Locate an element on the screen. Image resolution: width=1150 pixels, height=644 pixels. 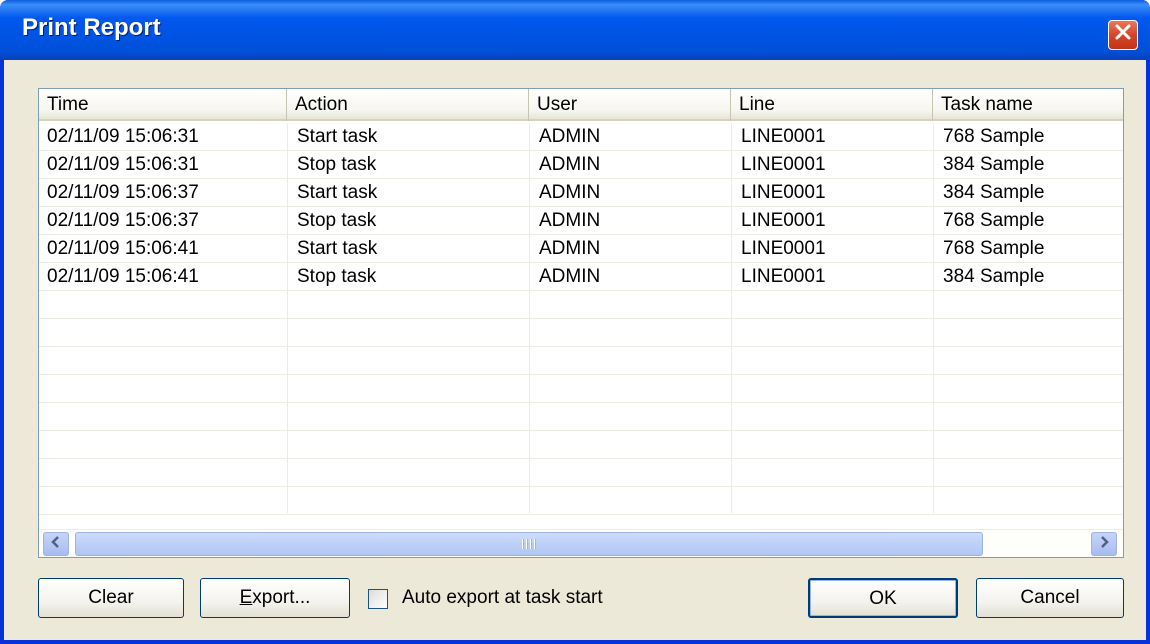
column-header-task-name: Task name is located at coordinates (1028, 105).